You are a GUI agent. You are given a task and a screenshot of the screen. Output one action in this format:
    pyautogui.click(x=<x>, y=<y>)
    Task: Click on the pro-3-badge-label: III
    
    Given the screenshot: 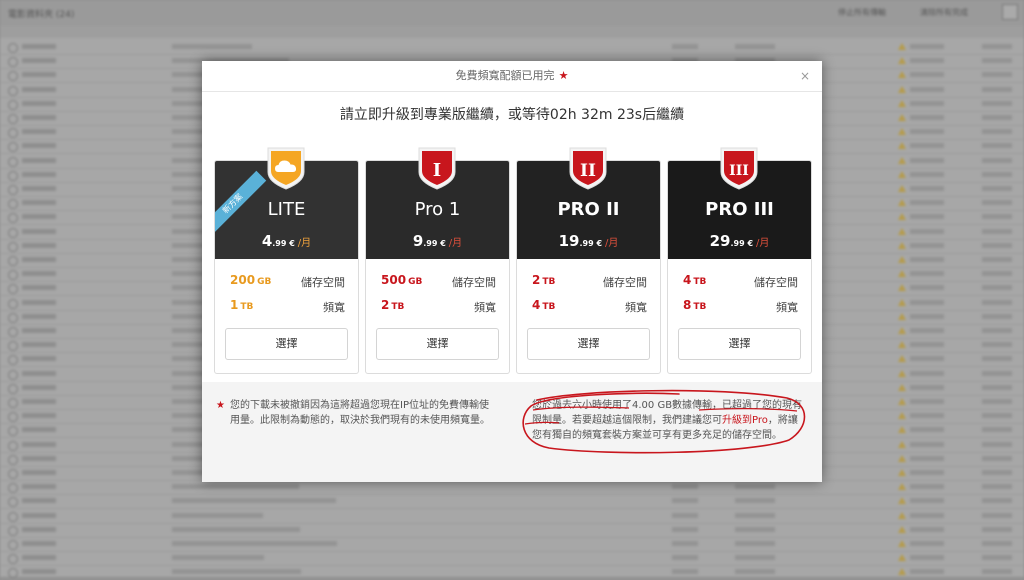 What is the action you would take?
    pyautogui.click(x=739, y=171)
    